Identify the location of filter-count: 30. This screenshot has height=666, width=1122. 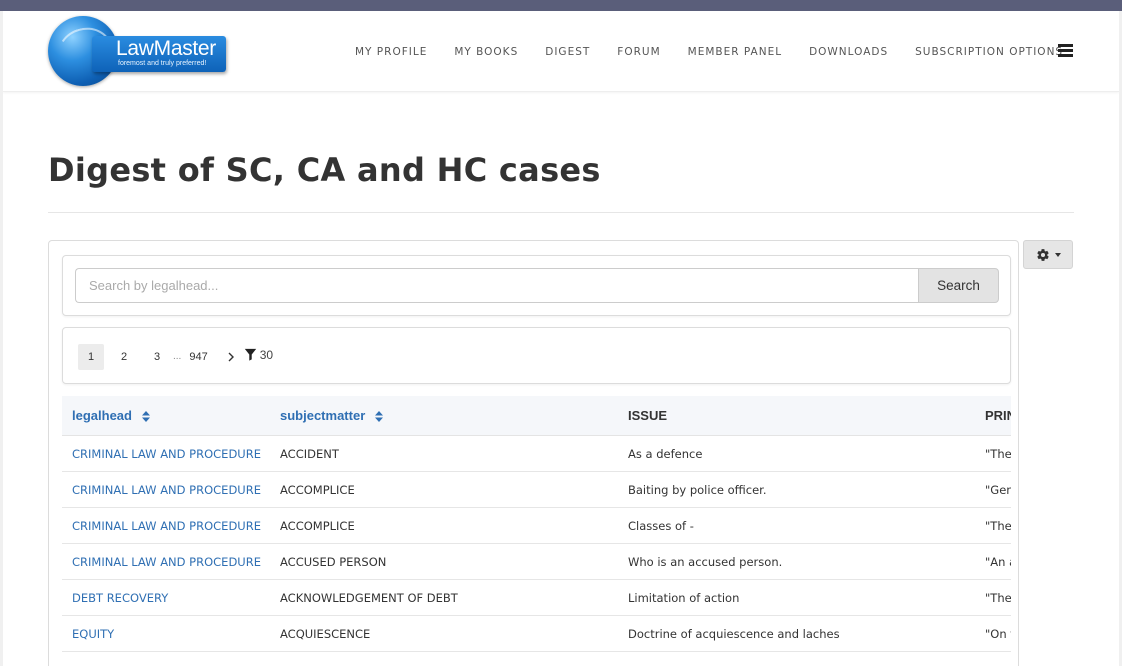
(266, 354).